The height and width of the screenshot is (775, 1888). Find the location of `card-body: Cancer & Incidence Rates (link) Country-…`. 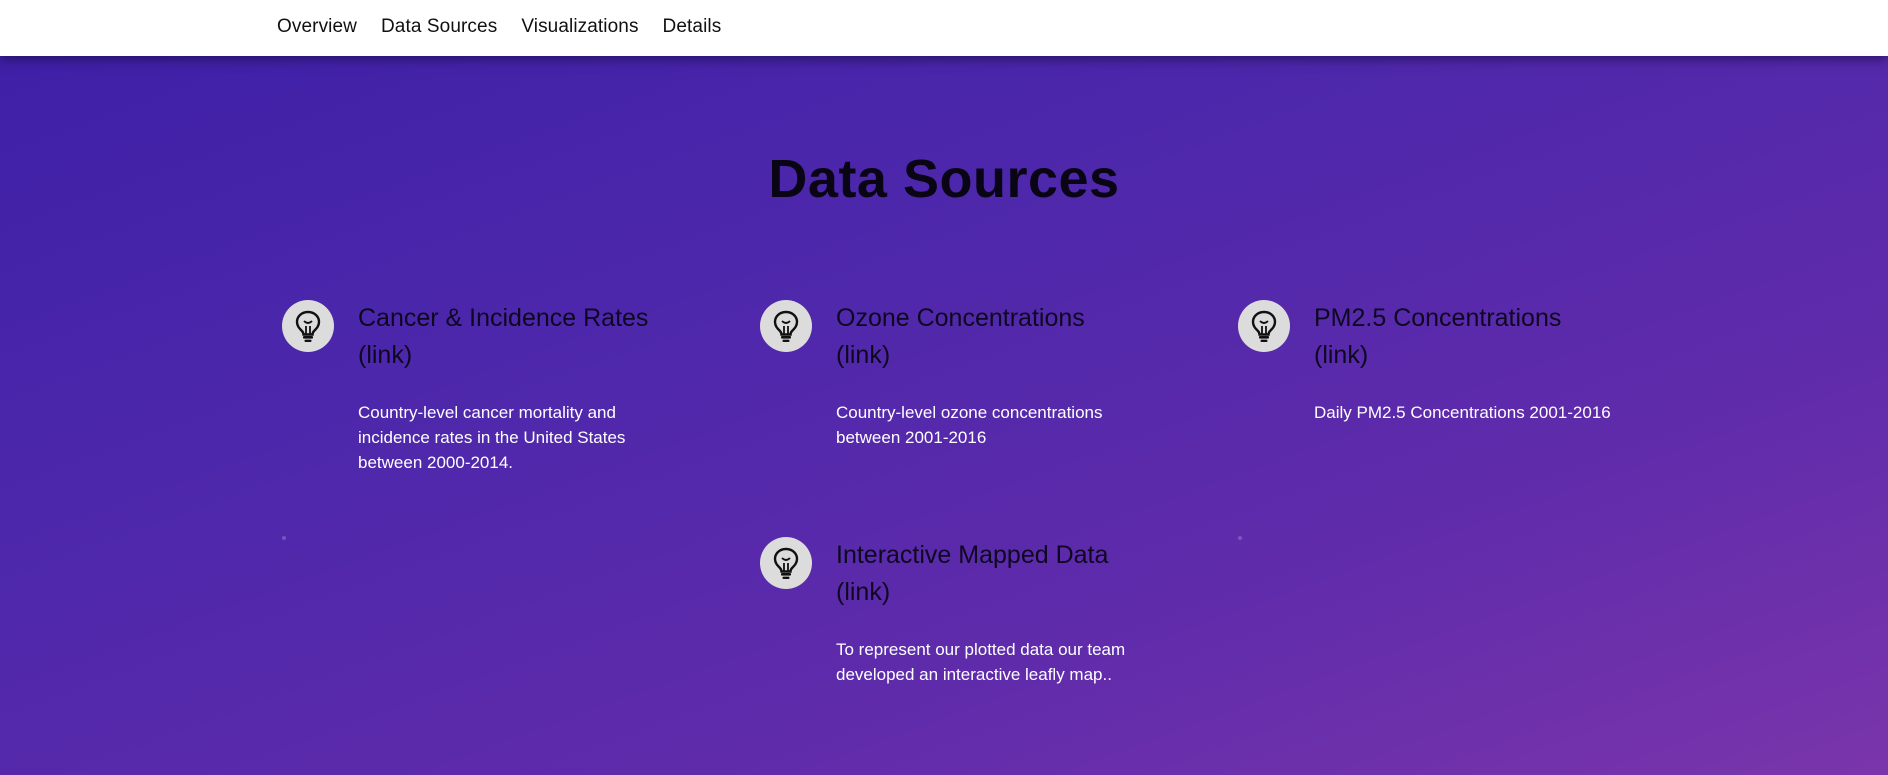

card-body: Cancer & Incidence Rates (link) Country-… is located at coordinates (523, 387).